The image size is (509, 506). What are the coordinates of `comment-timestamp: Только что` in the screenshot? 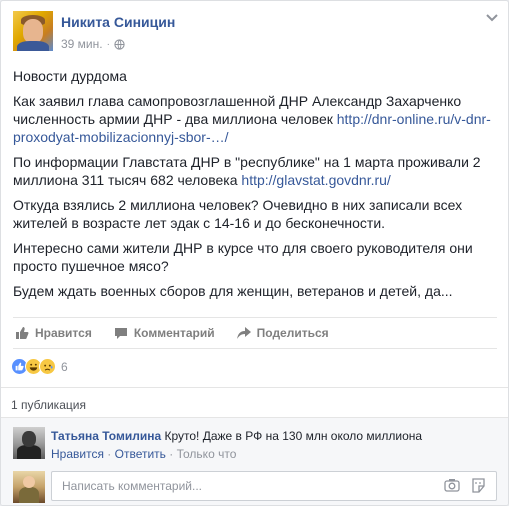 It's located at (207, 454).